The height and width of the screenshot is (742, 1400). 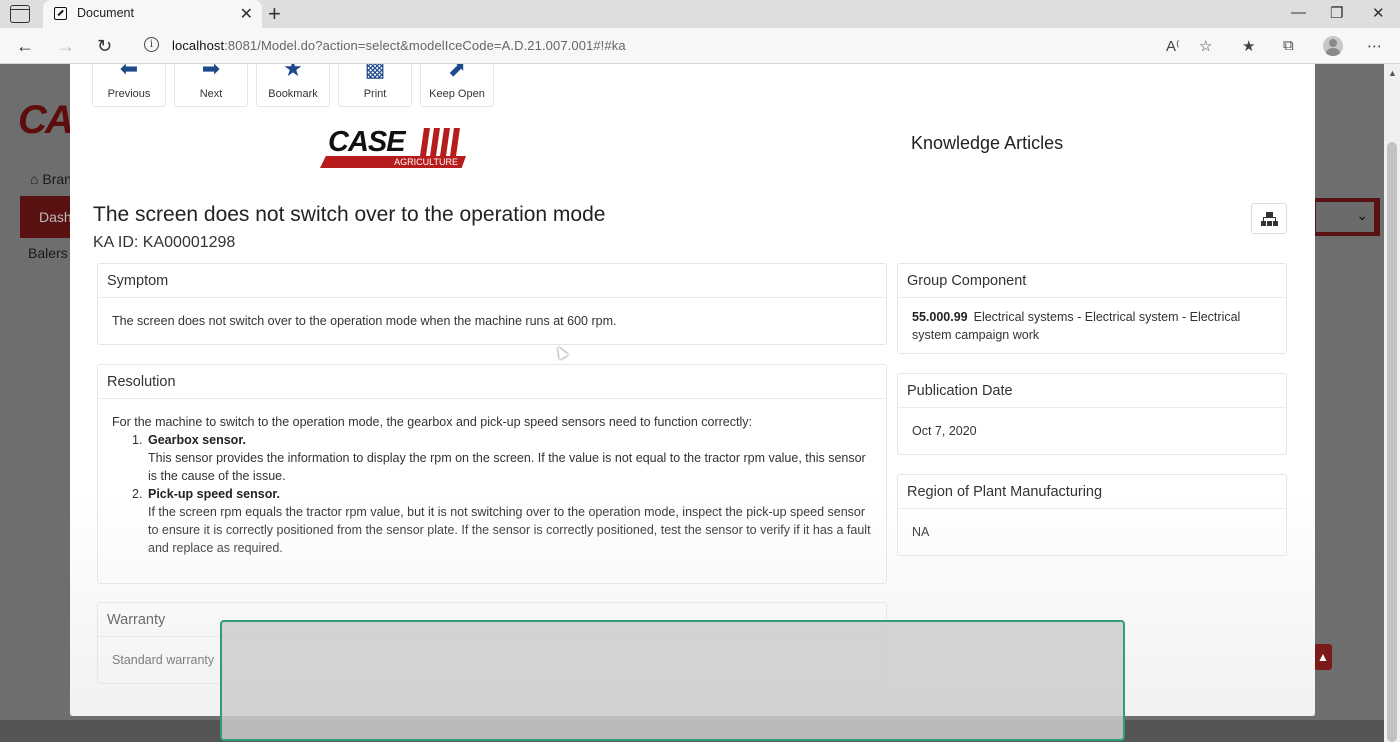 What do you see at coordinates (211, 85) in the screenshot?
I see `next-button: ➡ Next` at bounding box center [211, 85].